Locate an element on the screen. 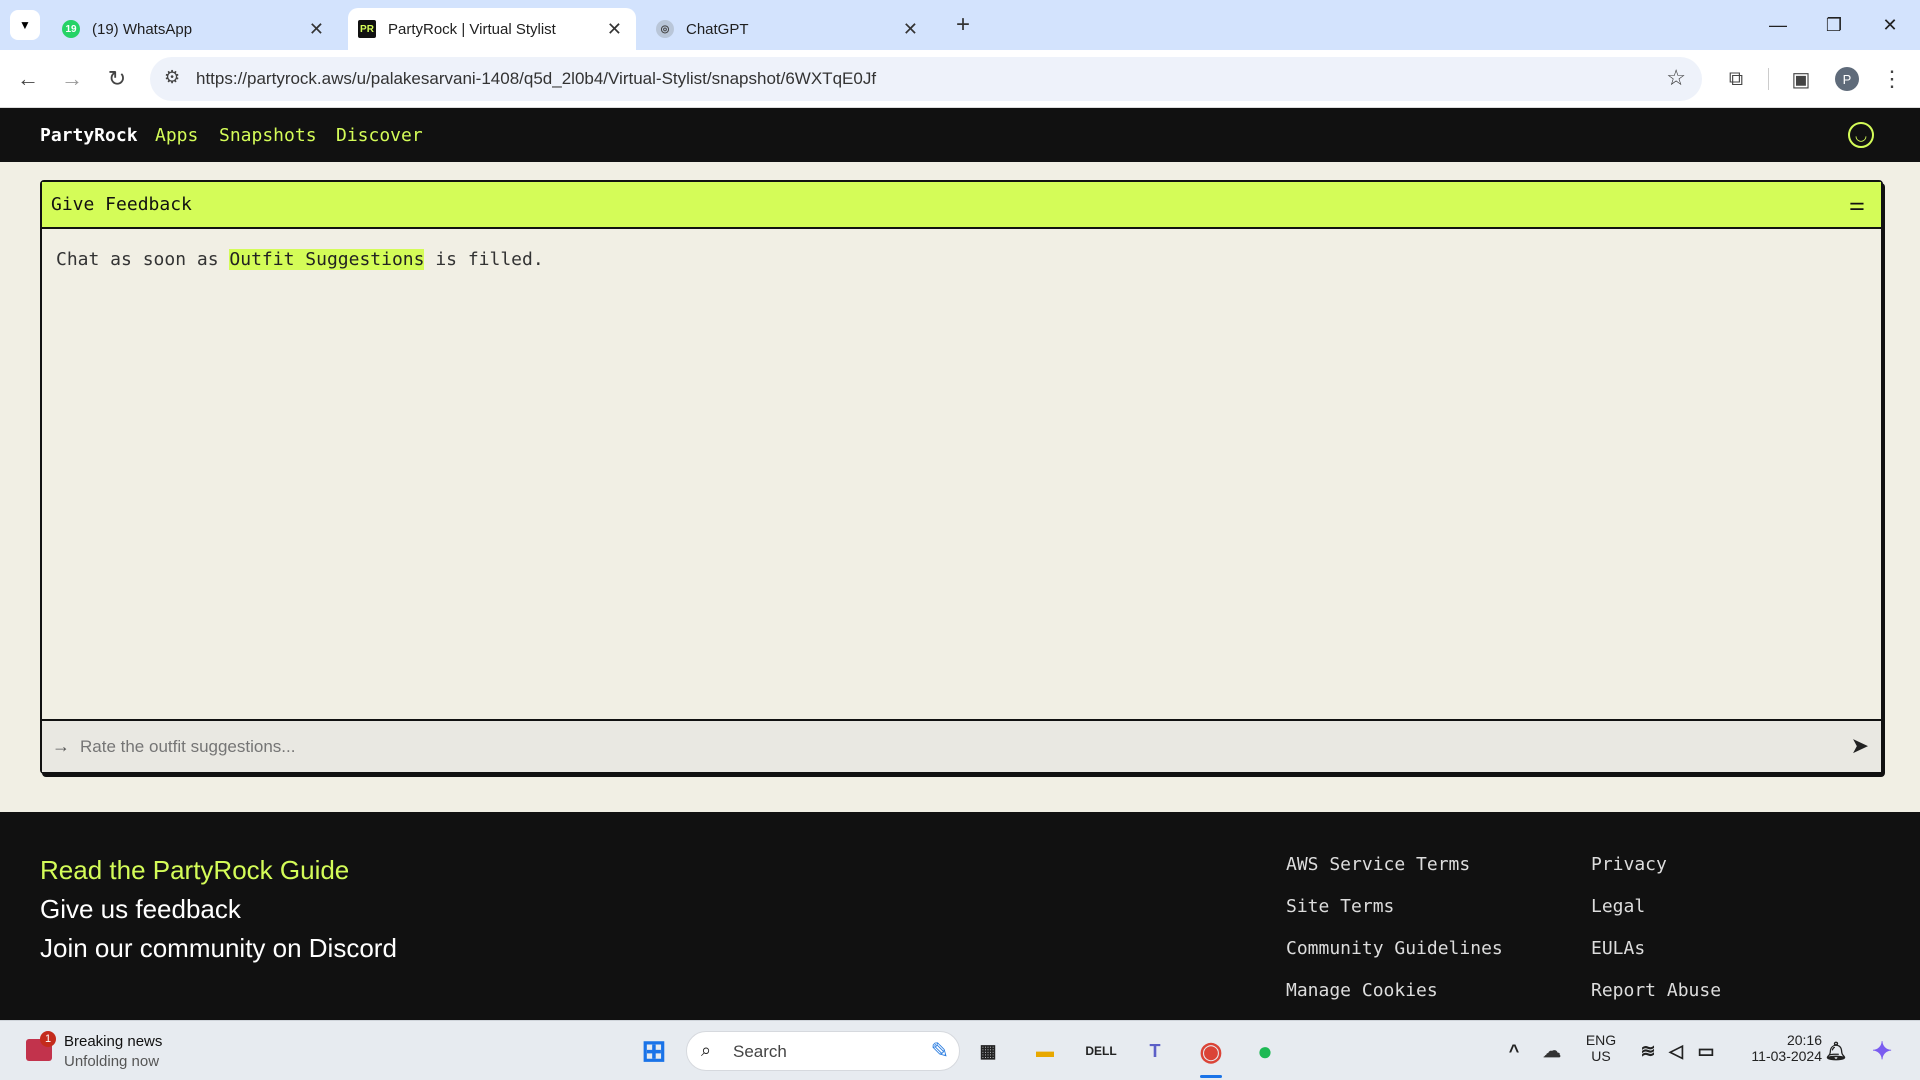 The height and width of the screenshot is (1080, 1920). nav-discover: Discover is located at coordinates (379, 135).